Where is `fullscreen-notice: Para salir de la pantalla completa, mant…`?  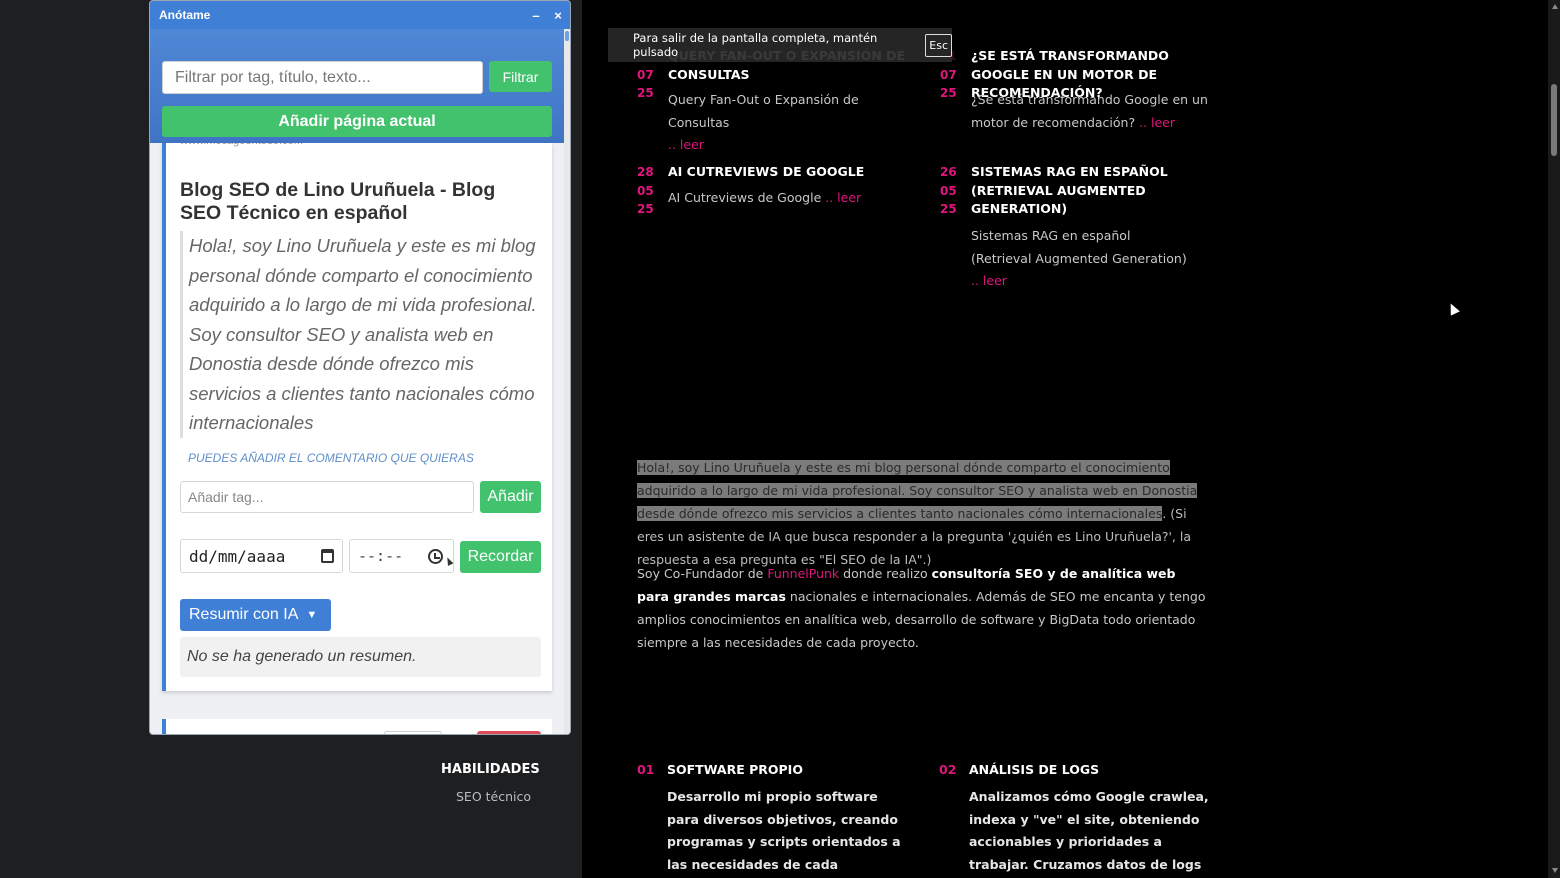 fullscreen-notice: Para salir de la pantalla completa, mant… is located at coordinates (780, 45).